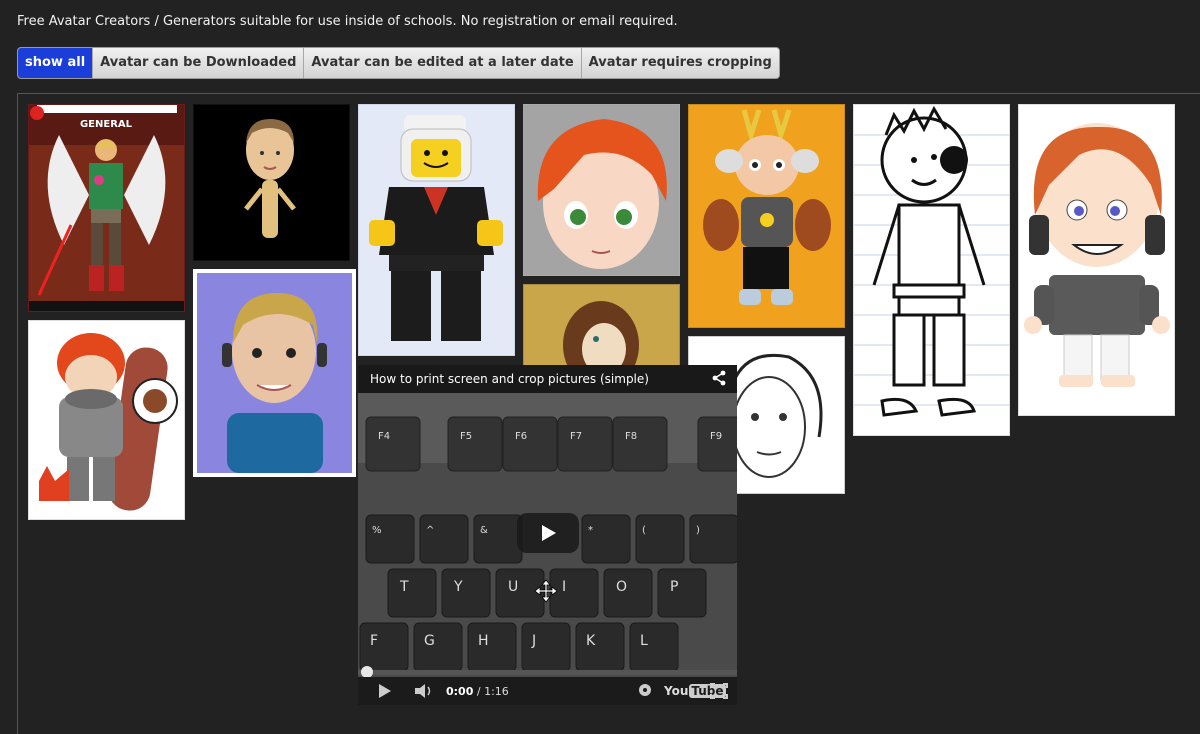 The image size is (1200, 734). I want to click on key-paren-open: (, so click(644, 530).